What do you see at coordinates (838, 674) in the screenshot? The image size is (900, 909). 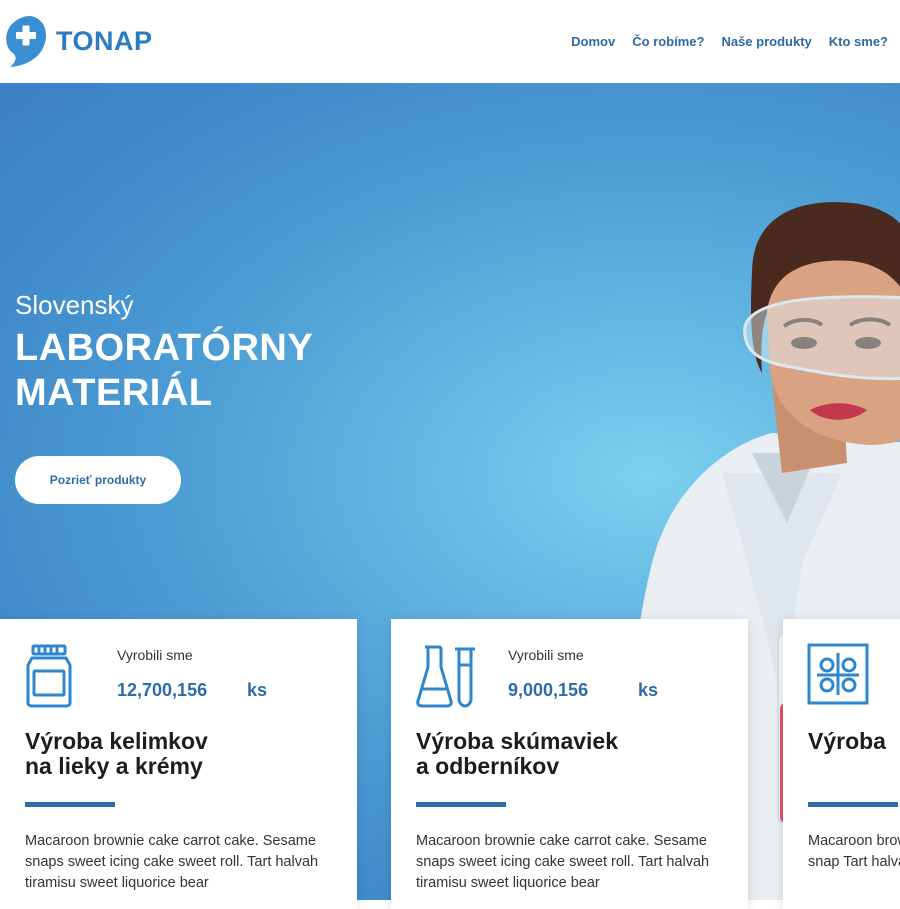 I see `well-plate-icon` at bounding box center [838, 674].